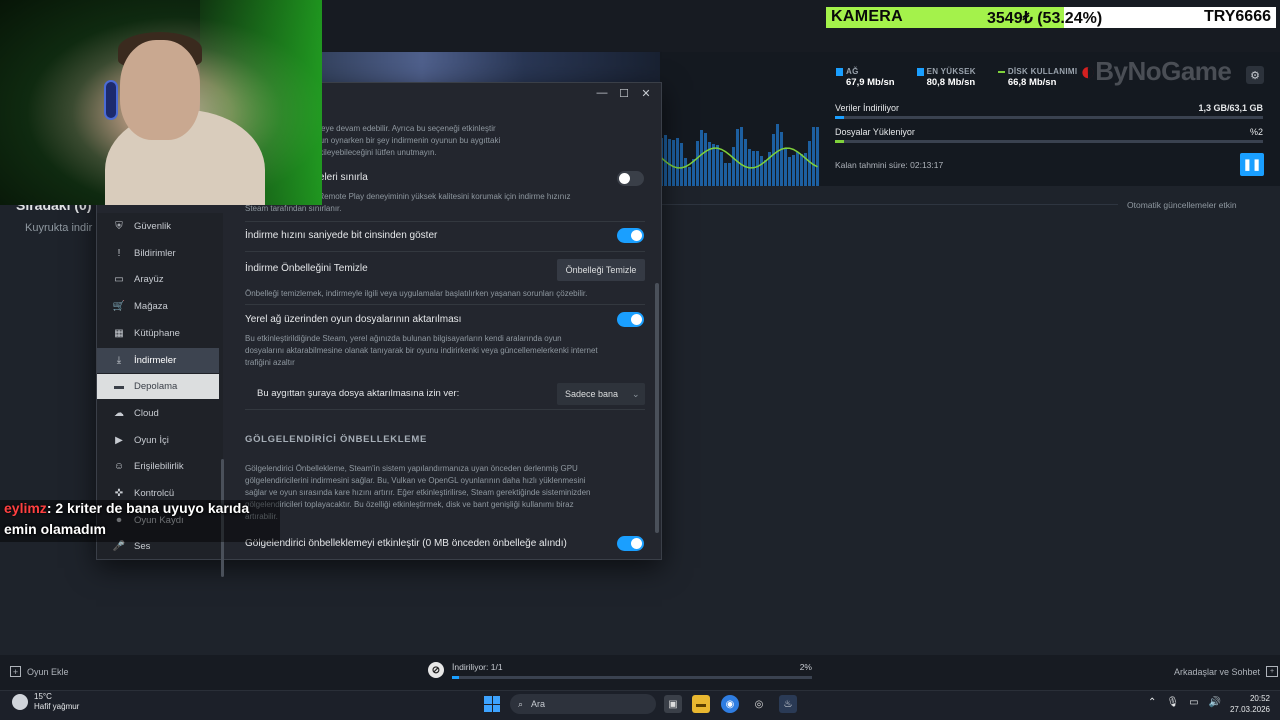  Describe the element at coordinates (620, 670) in the screenshot. I see `bottom-download-status: ⊘ İndiriliyor: 1/1 2%` at that location.